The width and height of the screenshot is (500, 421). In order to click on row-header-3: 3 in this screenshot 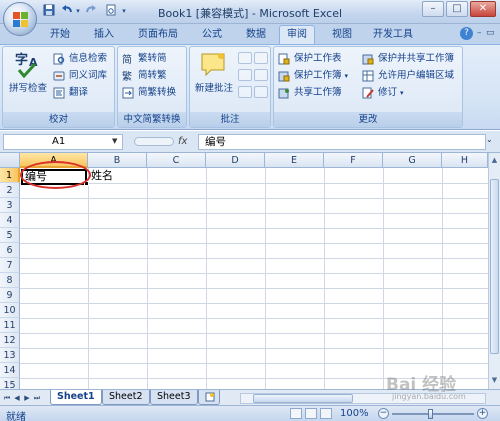, I will do `click(10, 205)`.